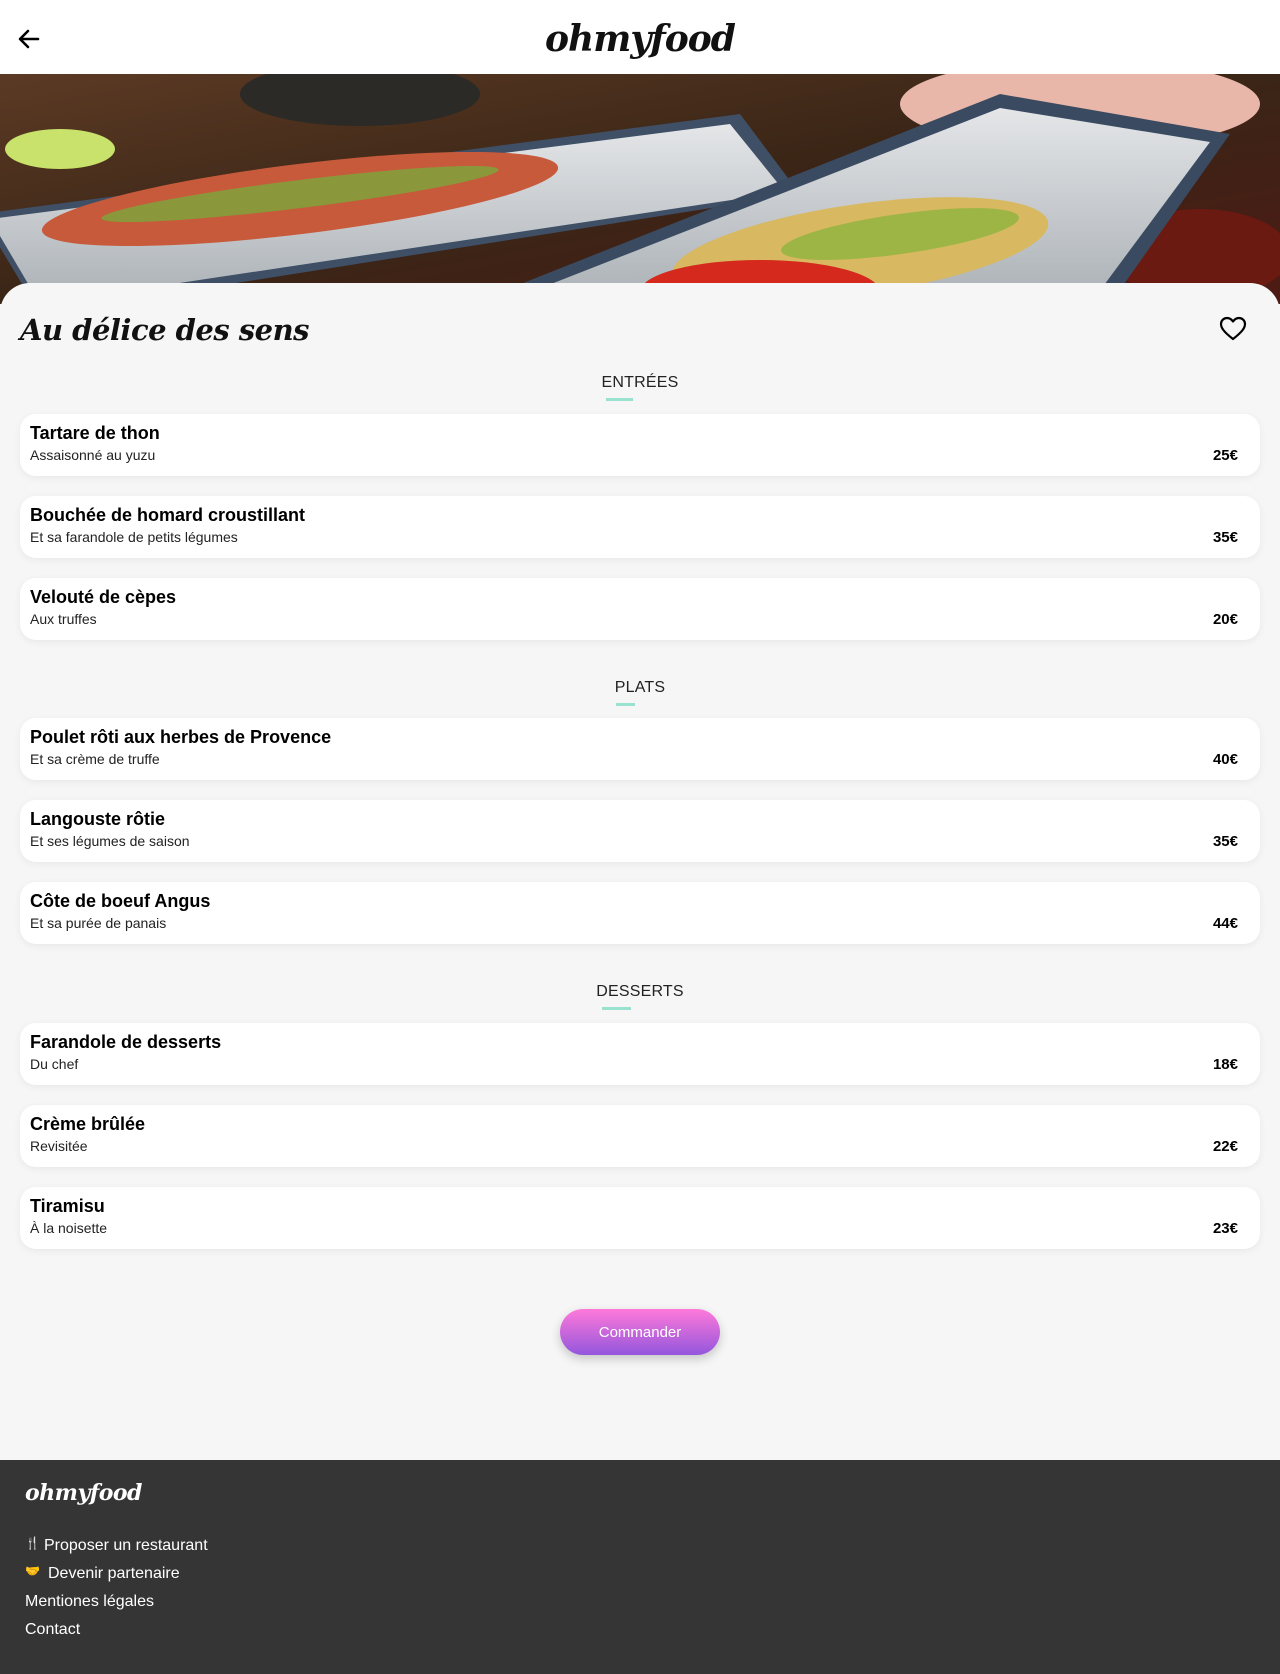 The height and width of the screenshot is (1674, 1280). Describe the element at coordinates (126, 1545) in the screenshot. I see `footer-link-label: Proposer un restaurant` at that location.